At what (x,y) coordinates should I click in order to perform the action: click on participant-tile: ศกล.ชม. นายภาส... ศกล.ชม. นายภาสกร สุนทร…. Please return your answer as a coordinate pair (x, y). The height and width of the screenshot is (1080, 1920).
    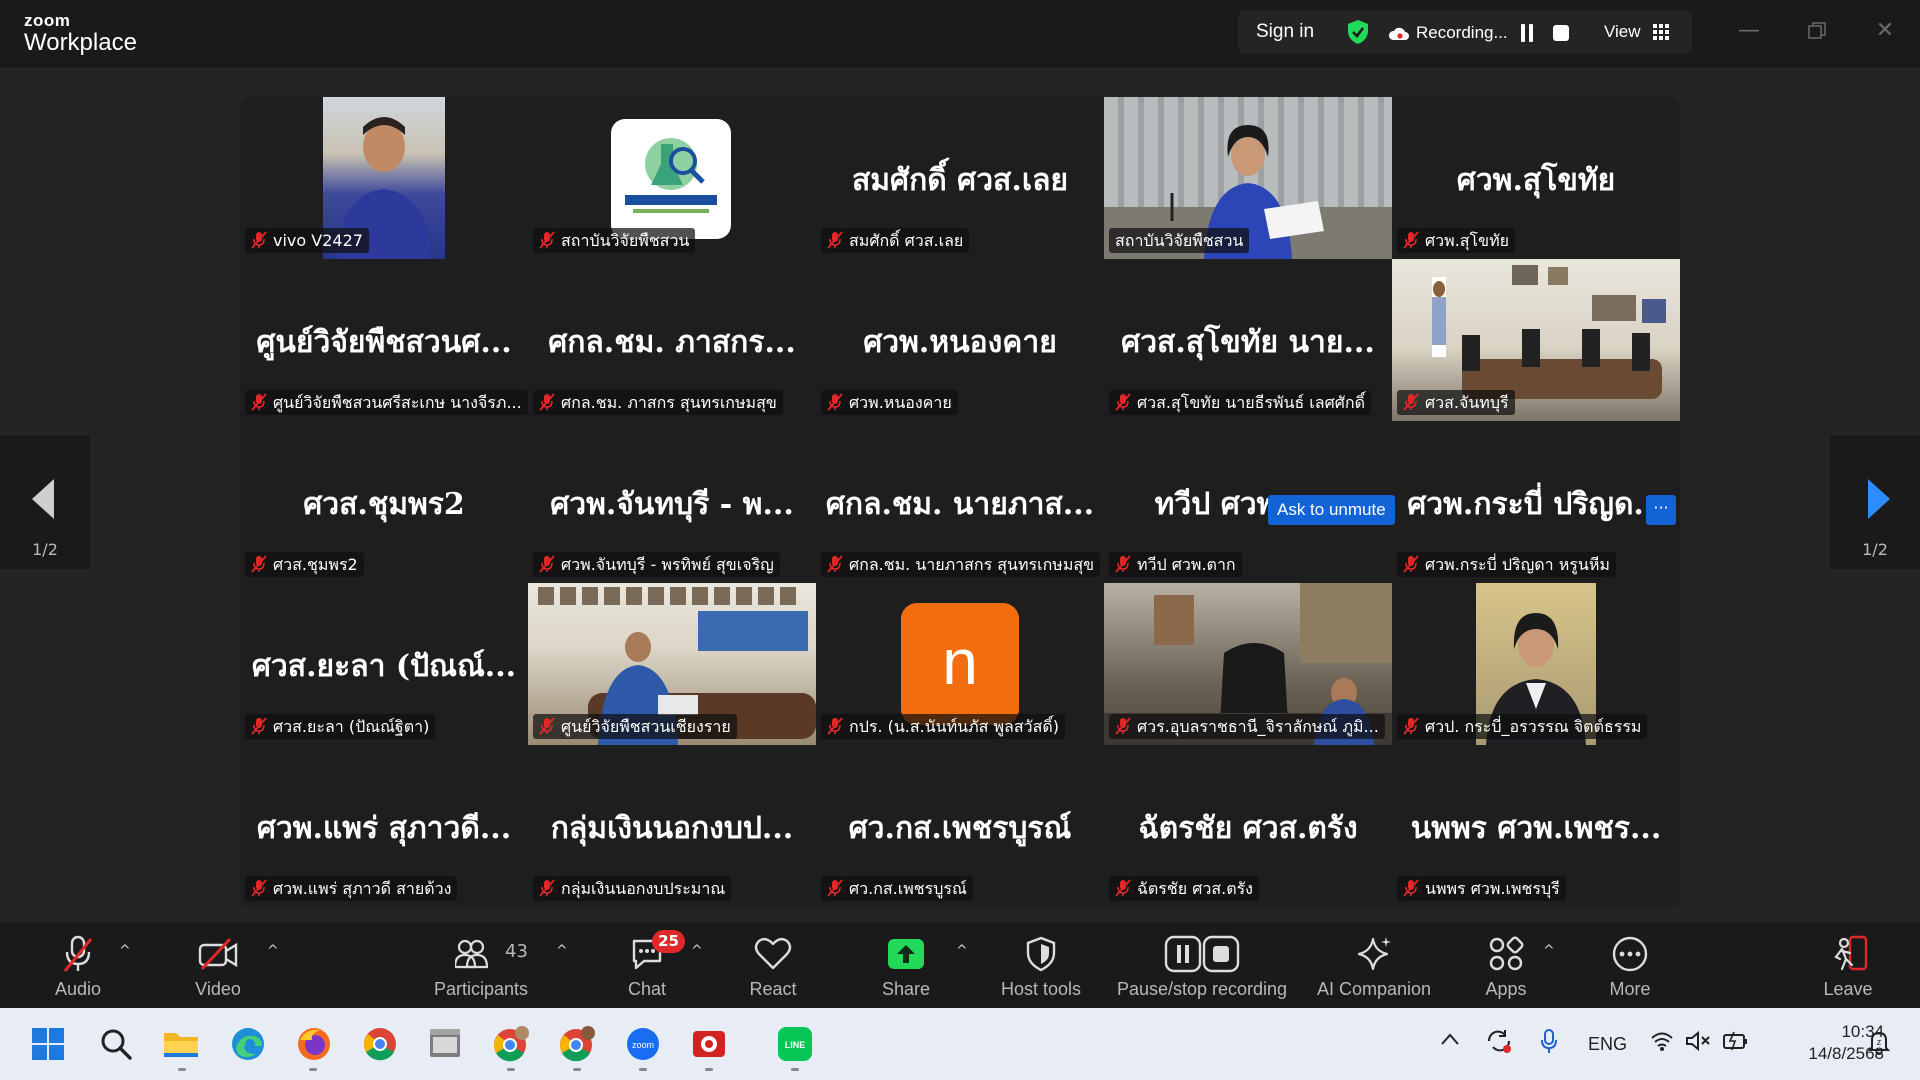
    Looking at the image, I should click on (960, 502).